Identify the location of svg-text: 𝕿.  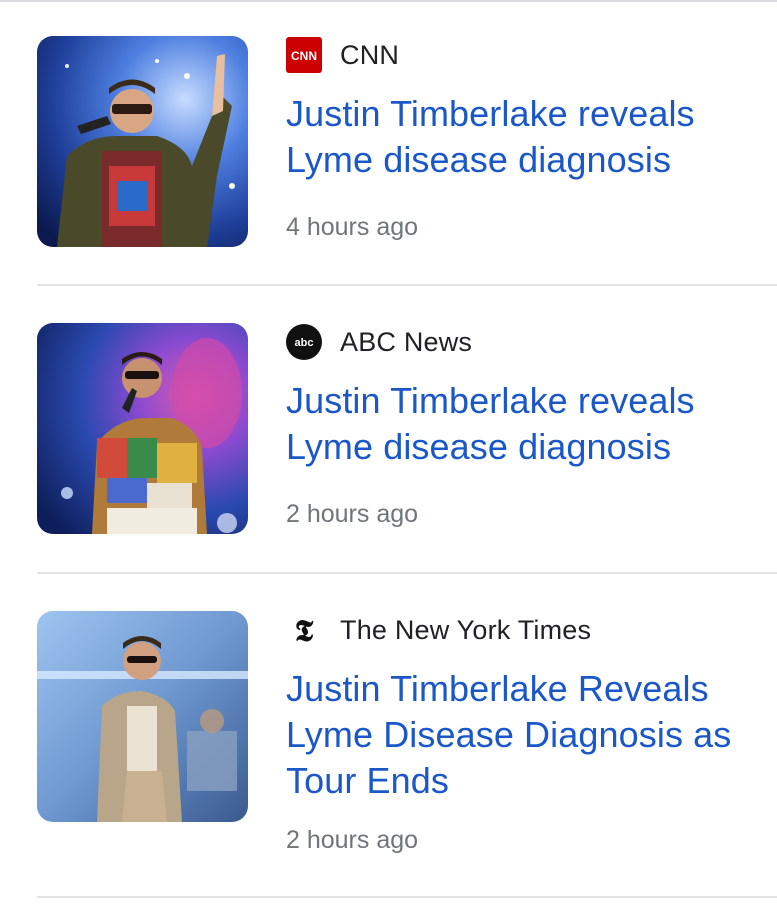
(304, 631).